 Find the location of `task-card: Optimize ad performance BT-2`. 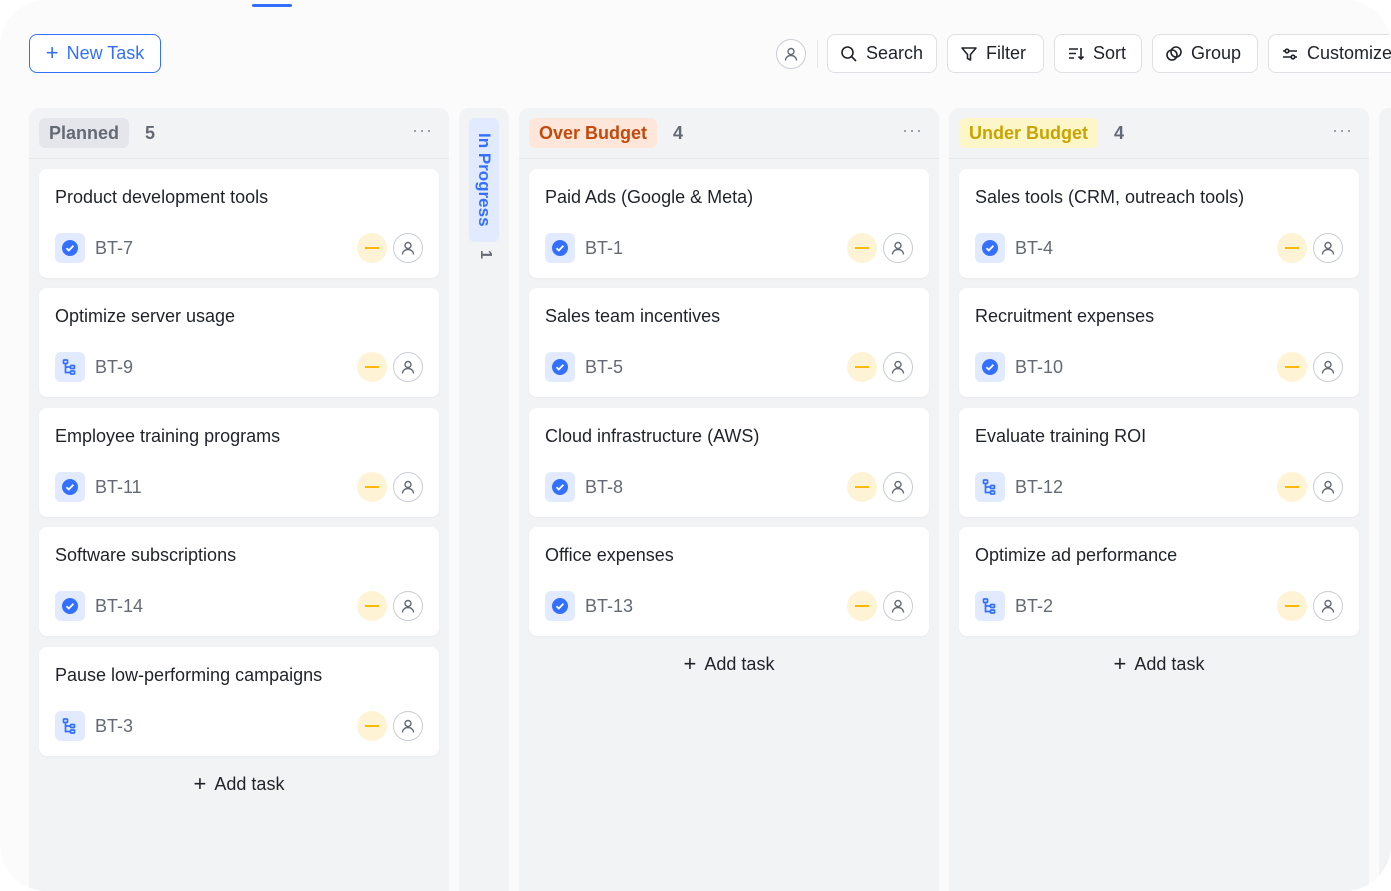

task-card: Optimize ad performance BT-2 is located at coordinates (1159, 581).